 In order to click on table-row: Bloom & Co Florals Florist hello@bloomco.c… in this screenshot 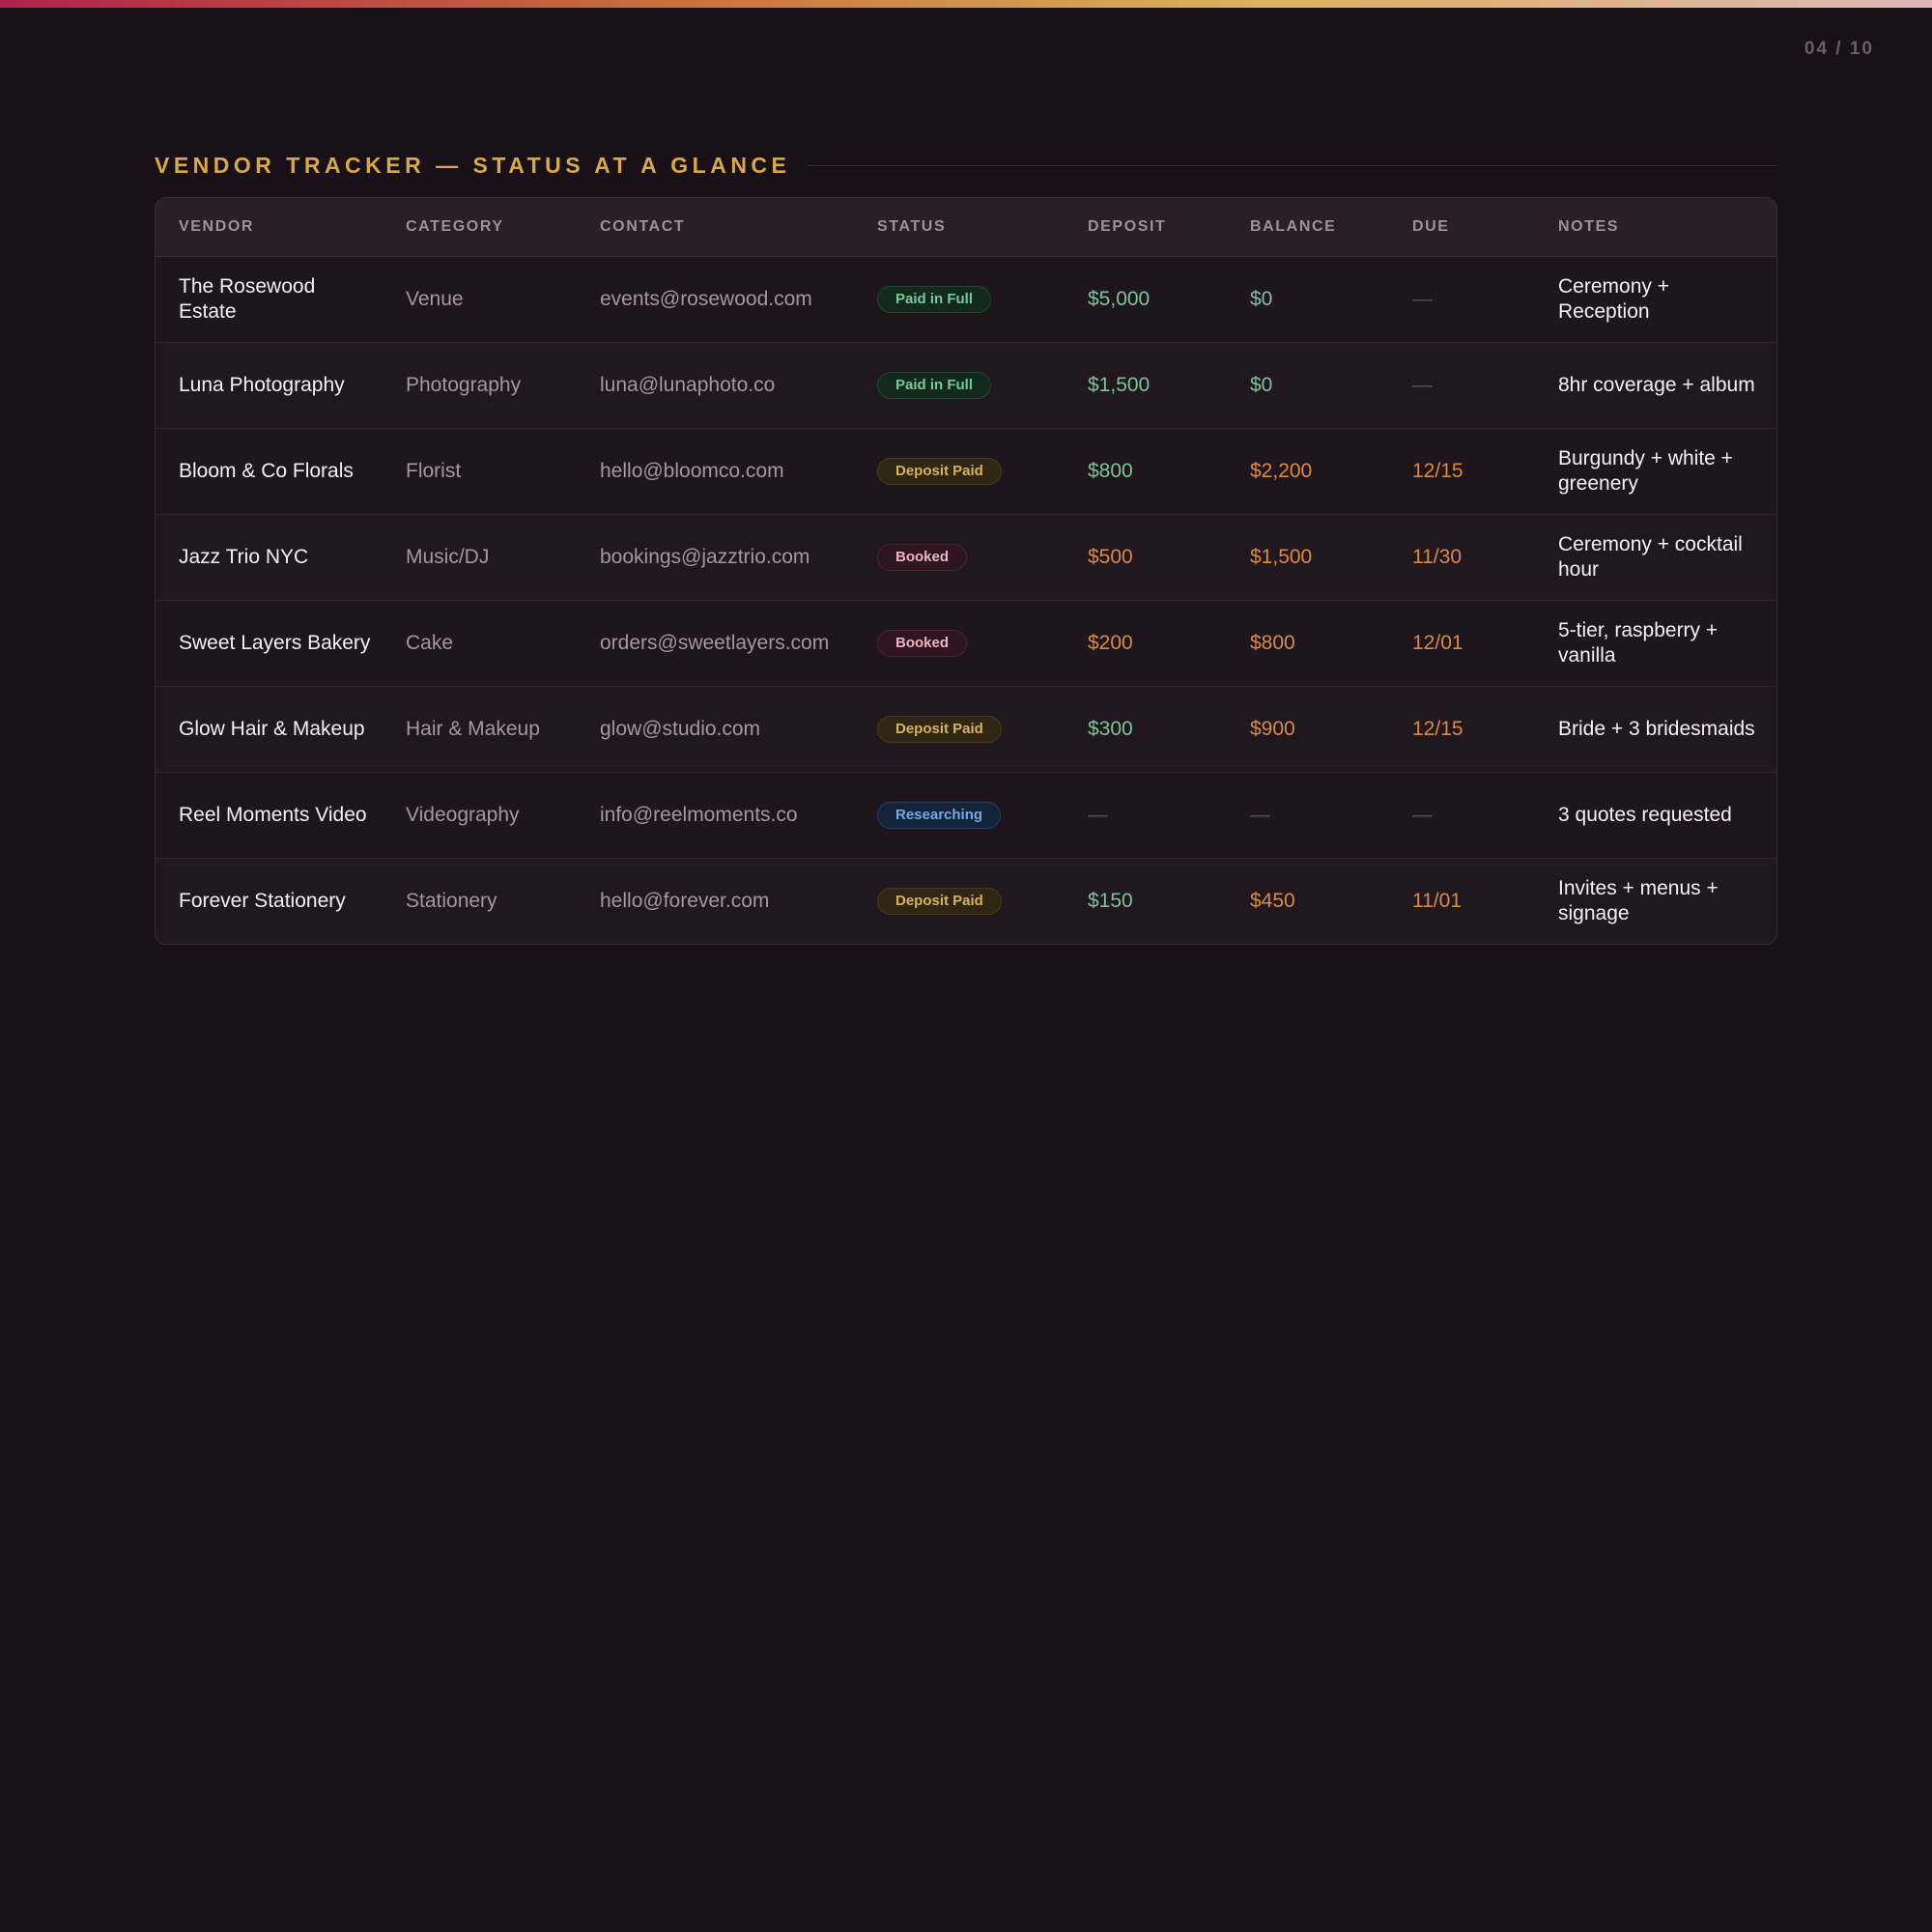, I will do `click(966, 471)`.